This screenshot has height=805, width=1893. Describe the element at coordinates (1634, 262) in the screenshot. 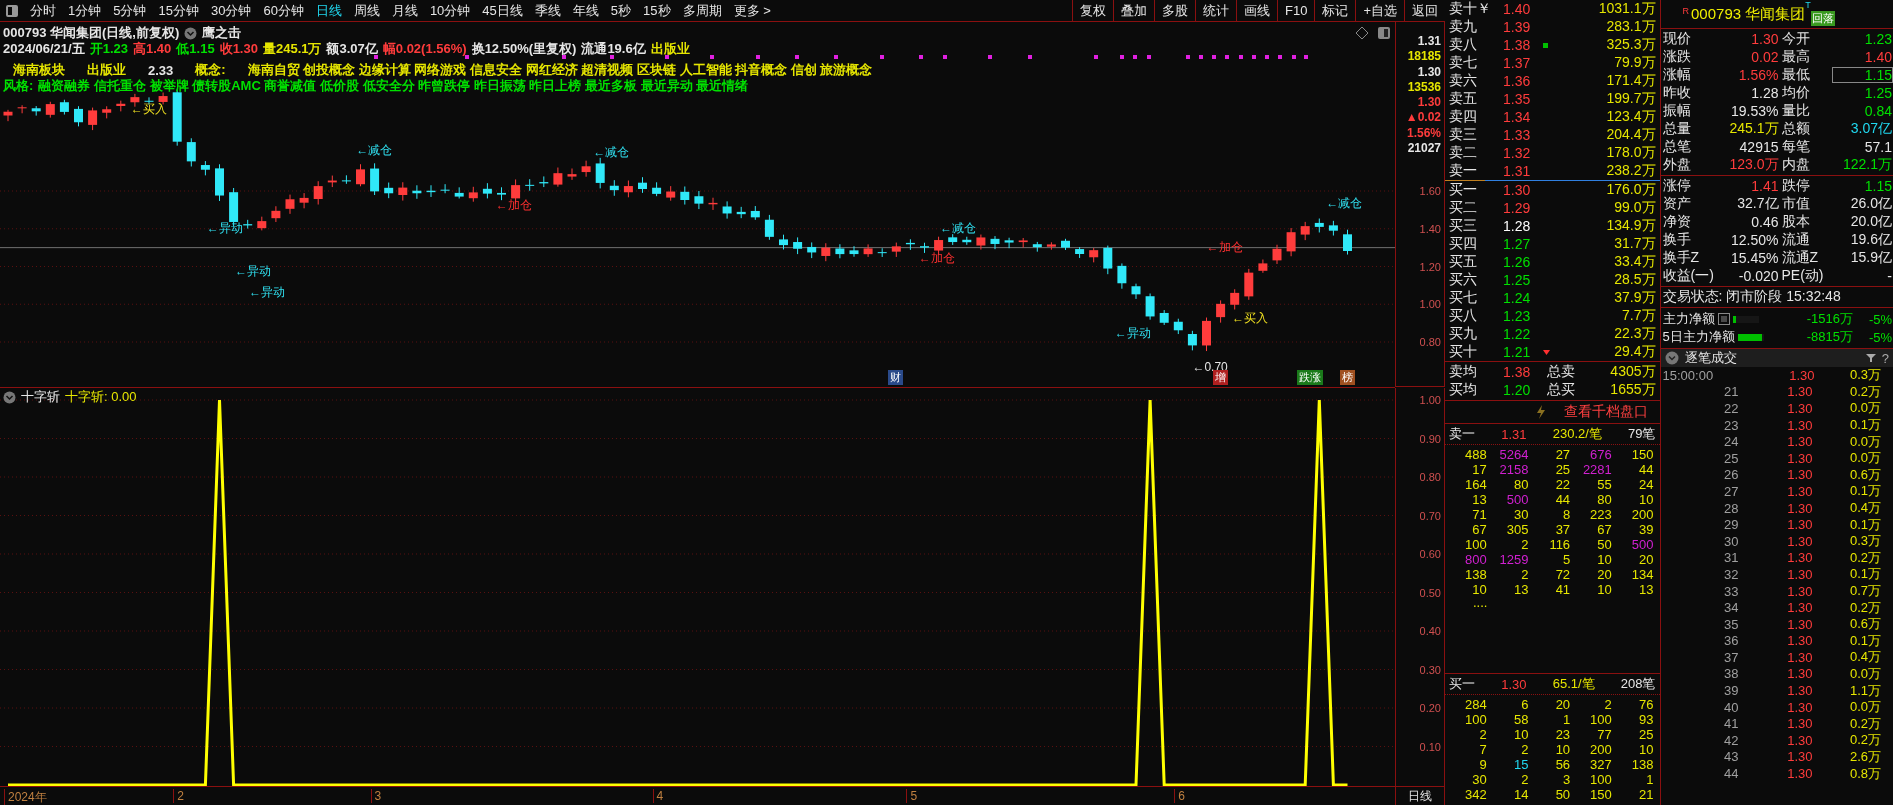

I see `level-volume: 33.4万` at that location.